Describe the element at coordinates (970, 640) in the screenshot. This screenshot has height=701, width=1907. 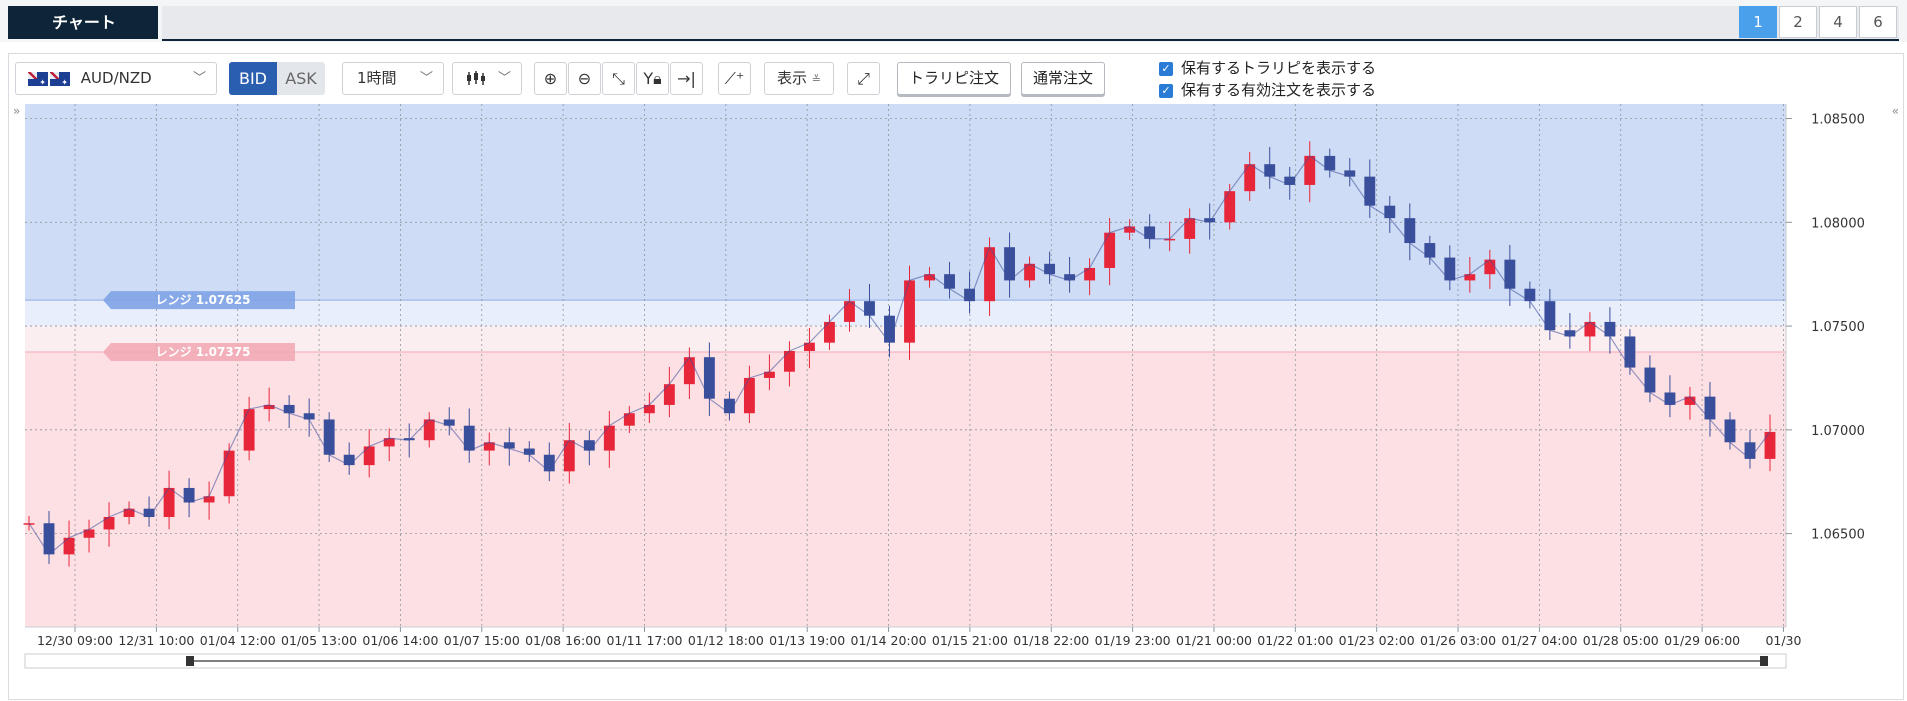
I see `x-tick-label: 01/15 21:00` at that location.